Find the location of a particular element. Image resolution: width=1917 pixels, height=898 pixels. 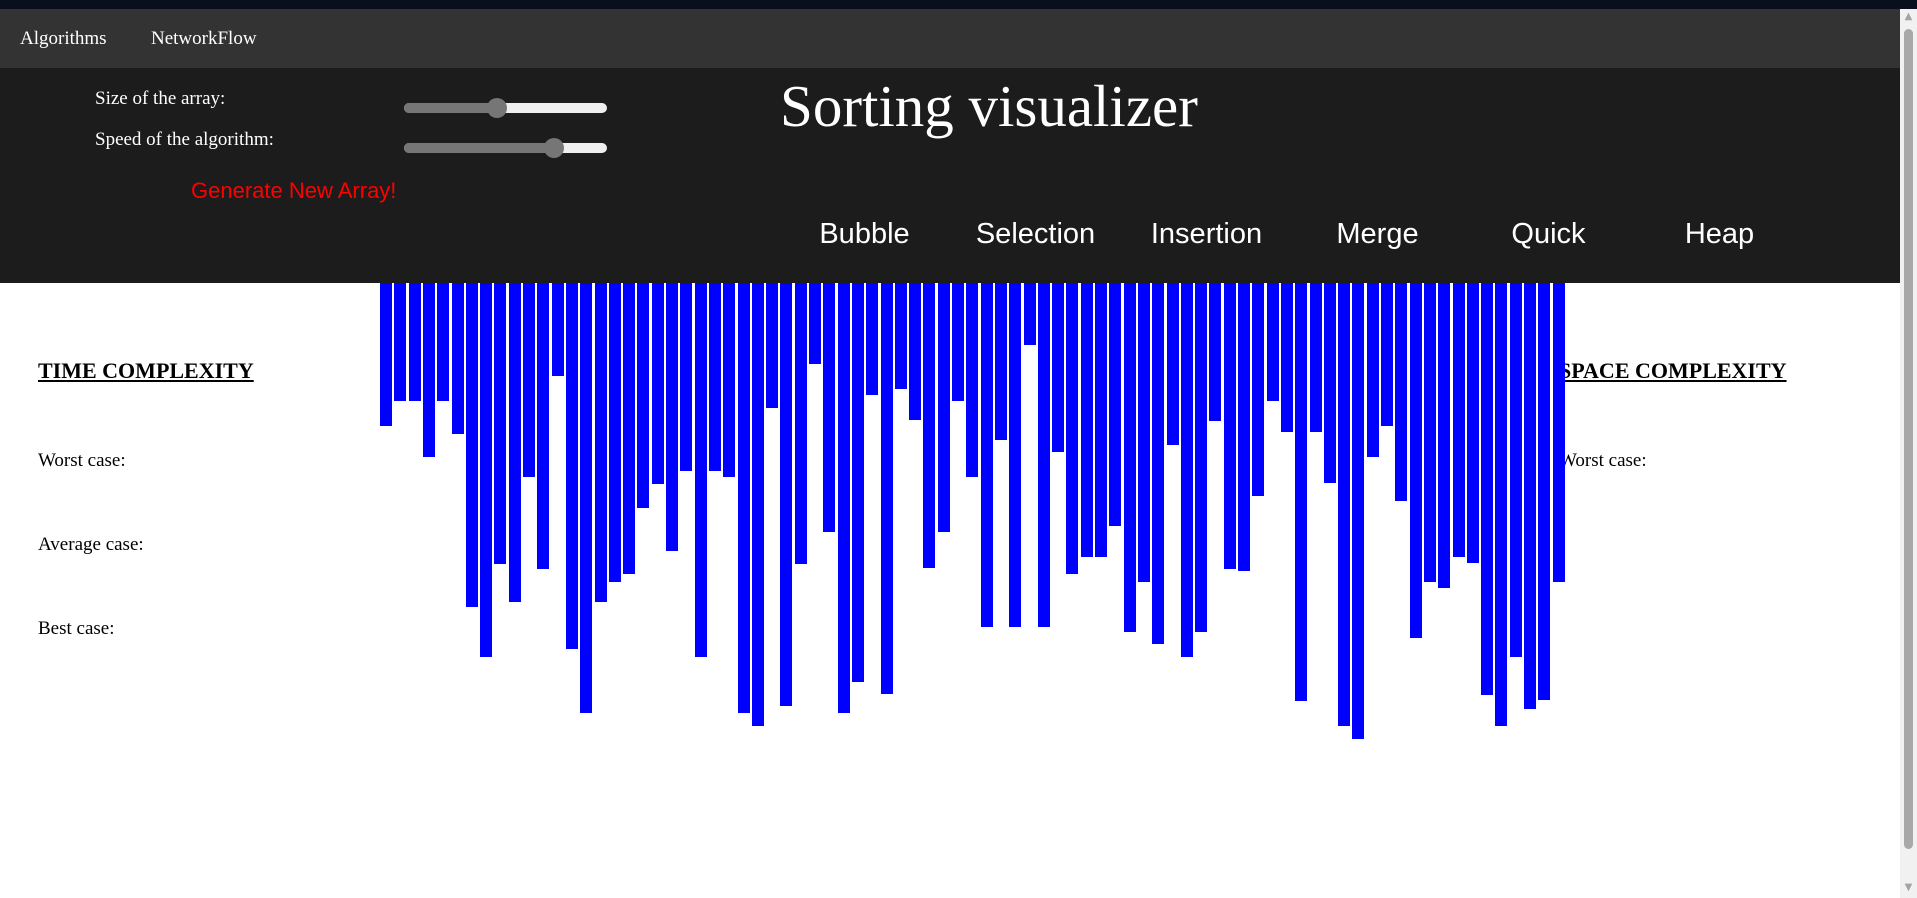

speed-slider is located at coordinates (505, 148).